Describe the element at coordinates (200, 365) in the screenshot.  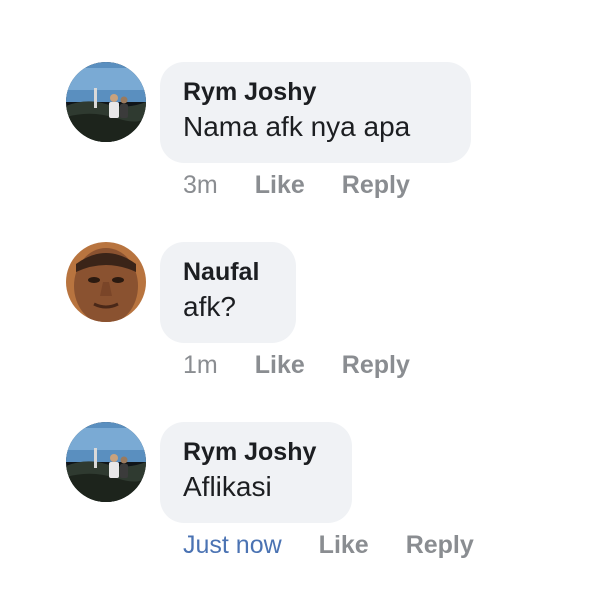
I see `comment-timestamp: 1m` at that location.